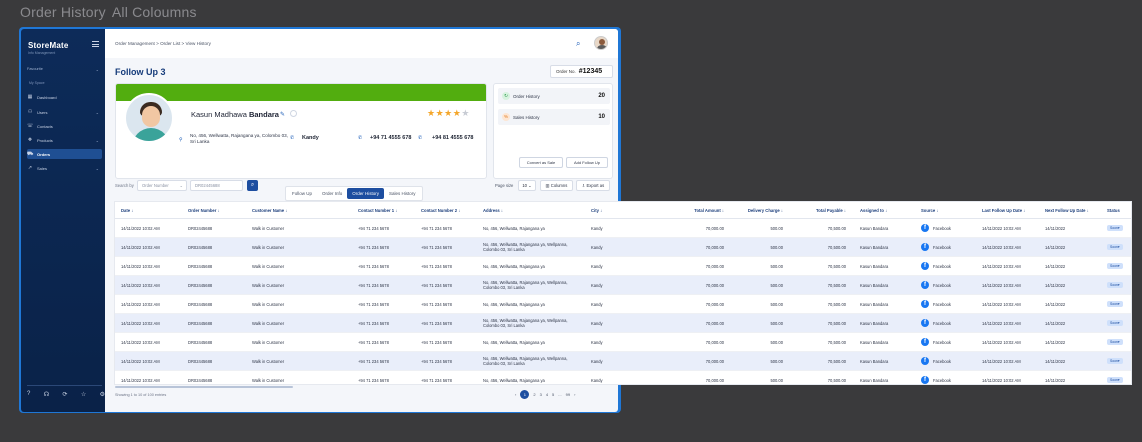 This screenshot has height=442, width=1142. I want to click on column-header-city: City ↓, so click(615, 210).